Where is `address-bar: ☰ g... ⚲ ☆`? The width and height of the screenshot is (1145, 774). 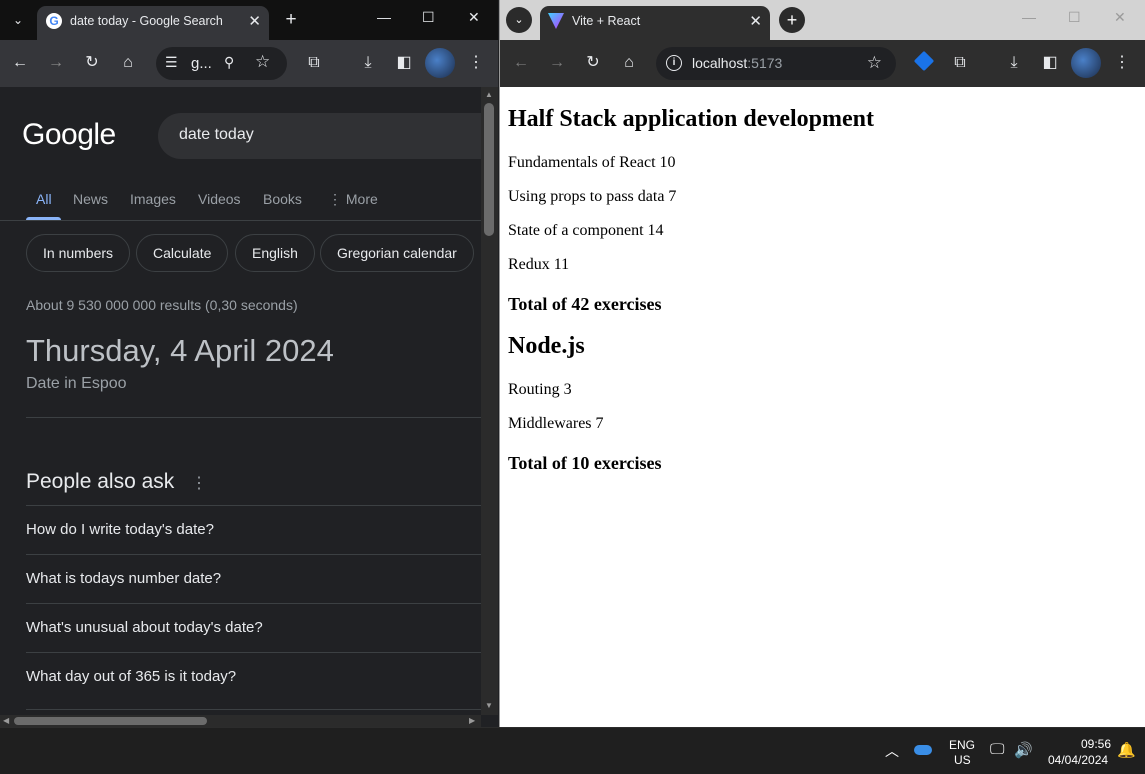
address-bar: ☰ g... ⚲ ☆ is located at coordinates (221, 63).